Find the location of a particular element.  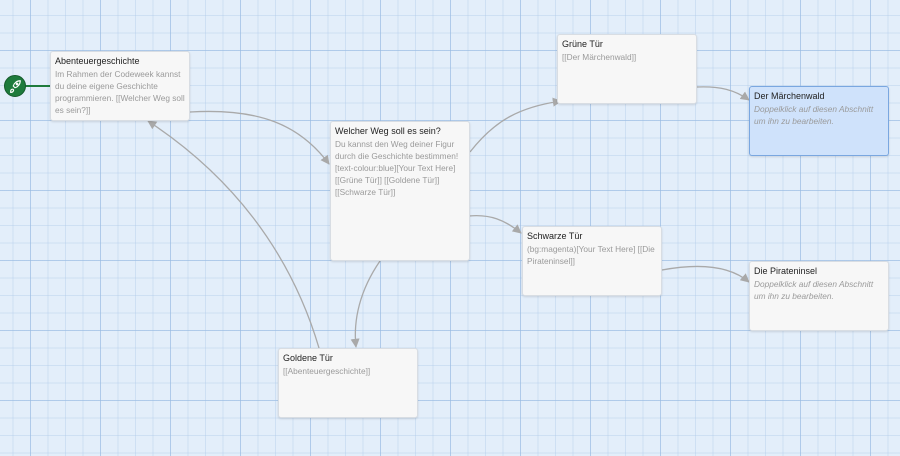

link-schwarze-to-pirateninsel is located at coordinates (705, 274).